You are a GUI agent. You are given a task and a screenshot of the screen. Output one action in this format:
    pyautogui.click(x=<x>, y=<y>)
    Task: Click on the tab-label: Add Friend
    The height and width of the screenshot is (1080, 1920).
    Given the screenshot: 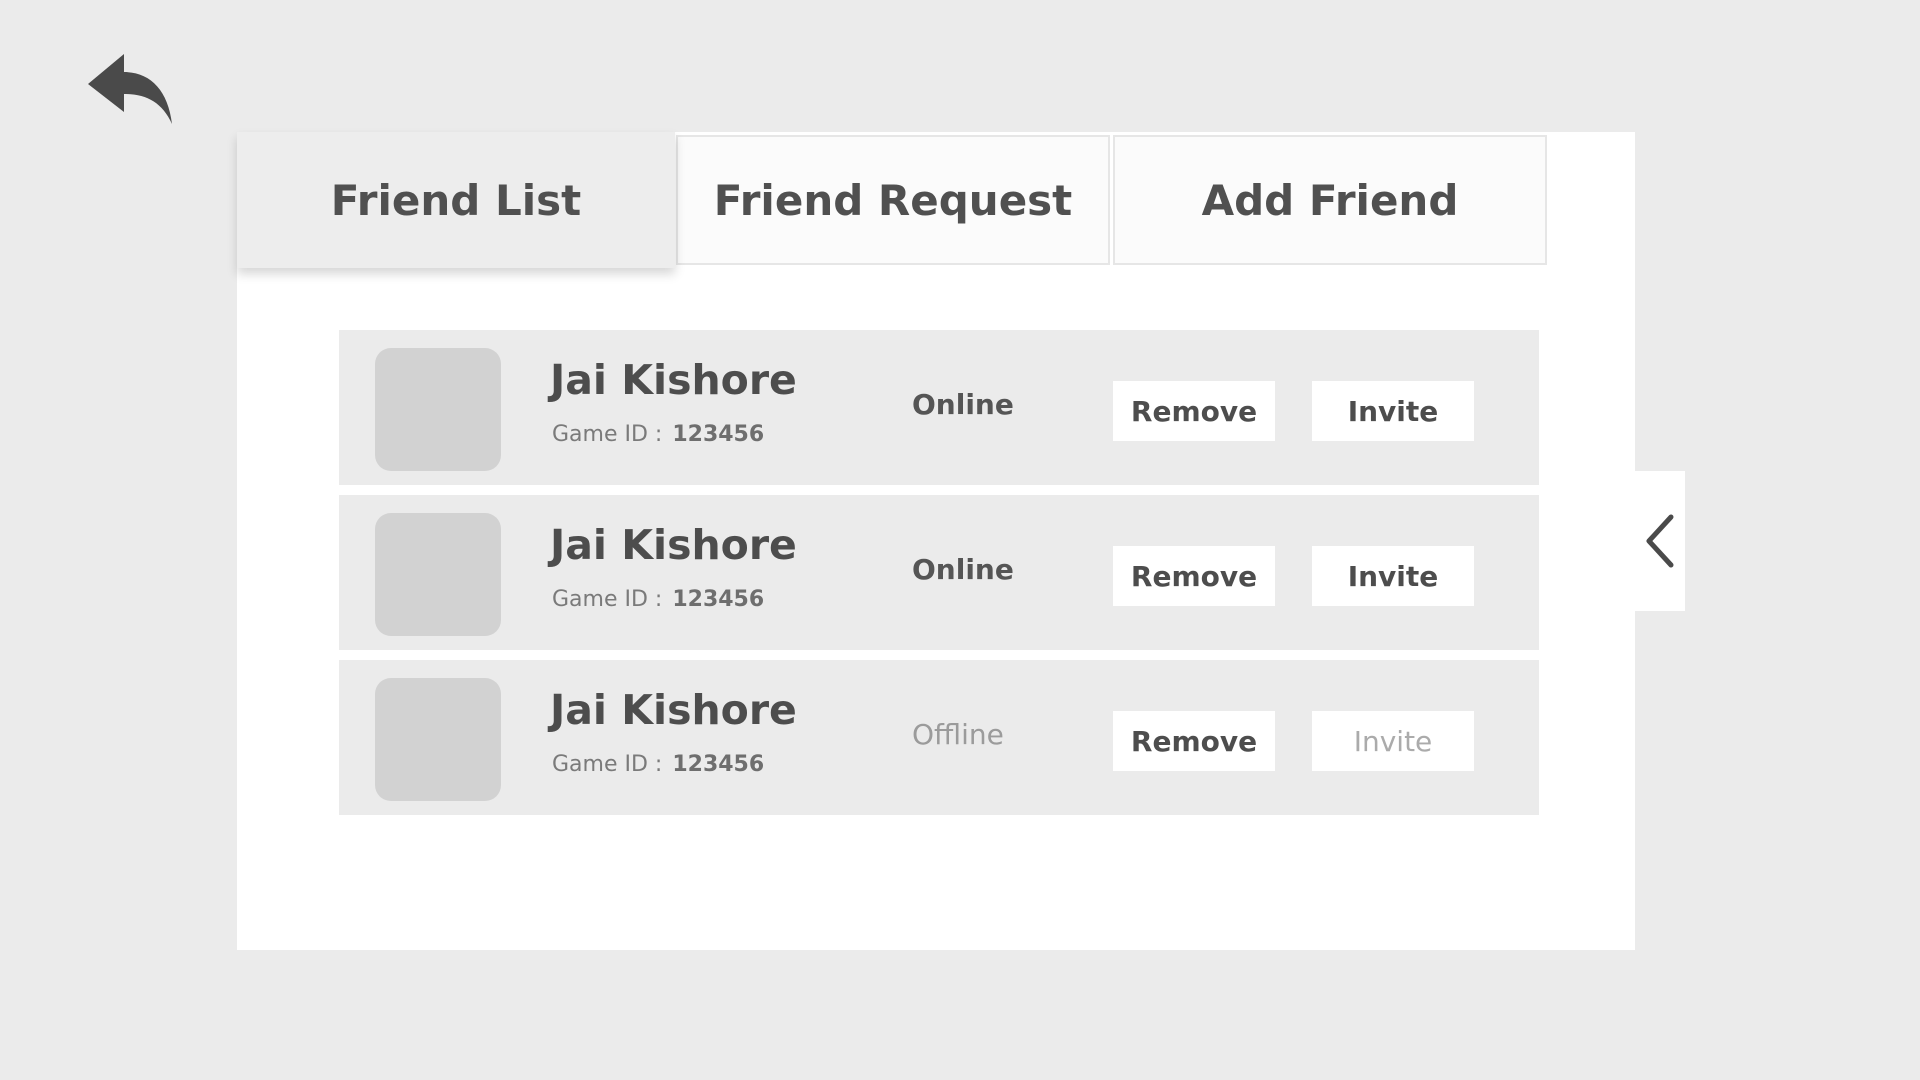 What is the action you would take?
    pyautogui.click(x=1330, y=200)
    